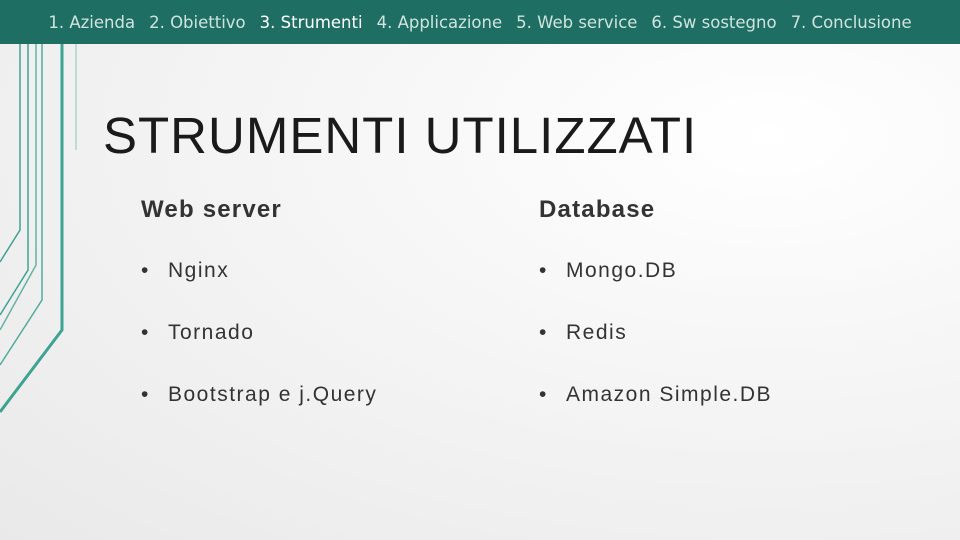 The height and width of the screenshot is (540, 960). I want to click on nav-item-obiettivo: 2. Obiettivo, so click(197, 22).